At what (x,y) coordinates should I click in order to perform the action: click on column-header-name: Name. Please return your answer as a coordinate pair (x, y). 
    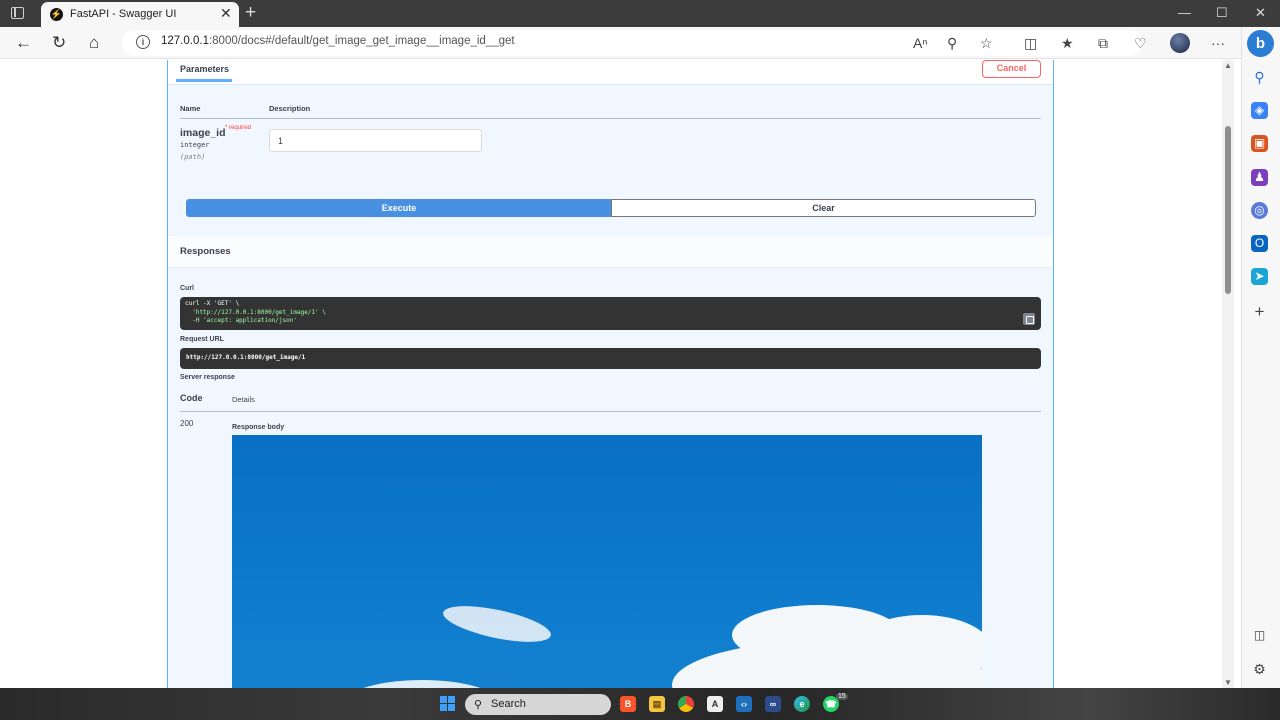
    Looking at the image, I should click on (190, 108).